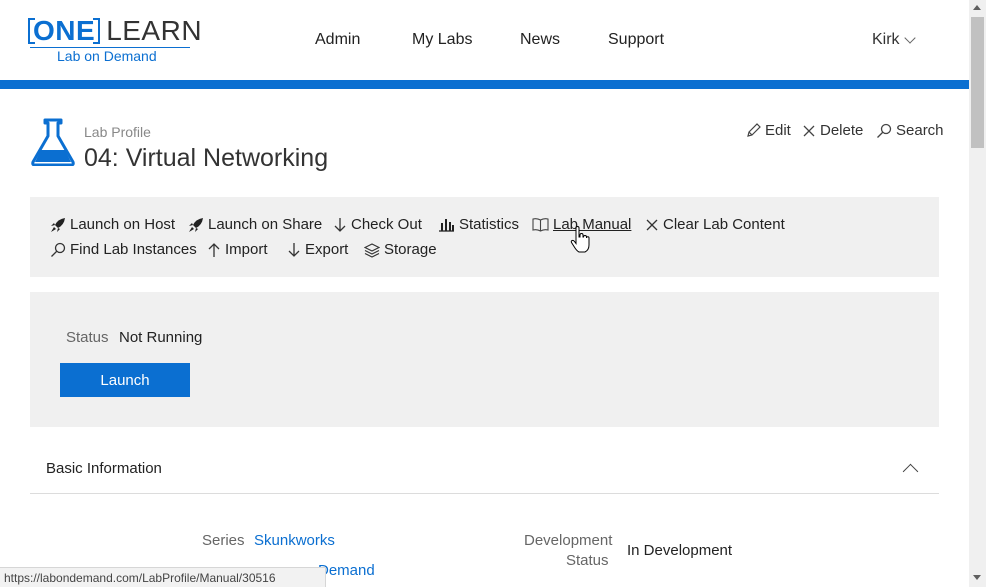 This screenshot has height=587, width=986. Describe the element at coordinates (117, 132) in the screenshot. I see `breadcrumb: Lab Profile` at that location.